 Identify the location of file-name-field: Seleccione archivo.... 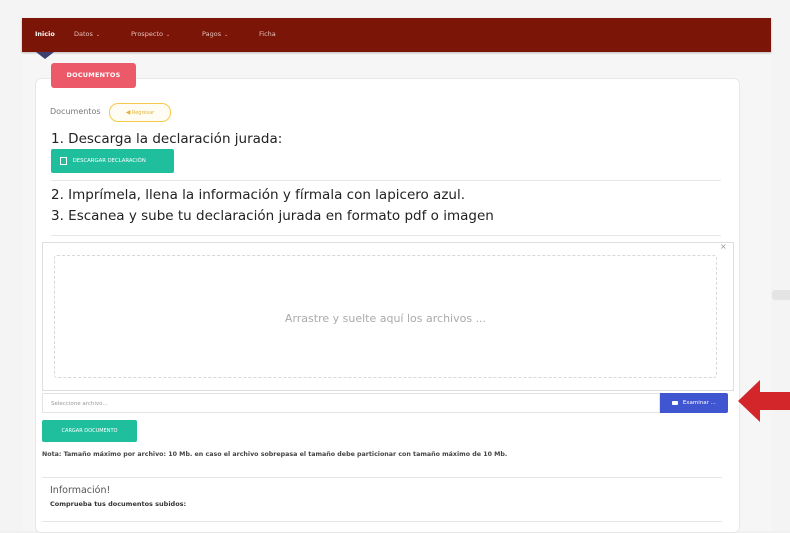
(351, 403).